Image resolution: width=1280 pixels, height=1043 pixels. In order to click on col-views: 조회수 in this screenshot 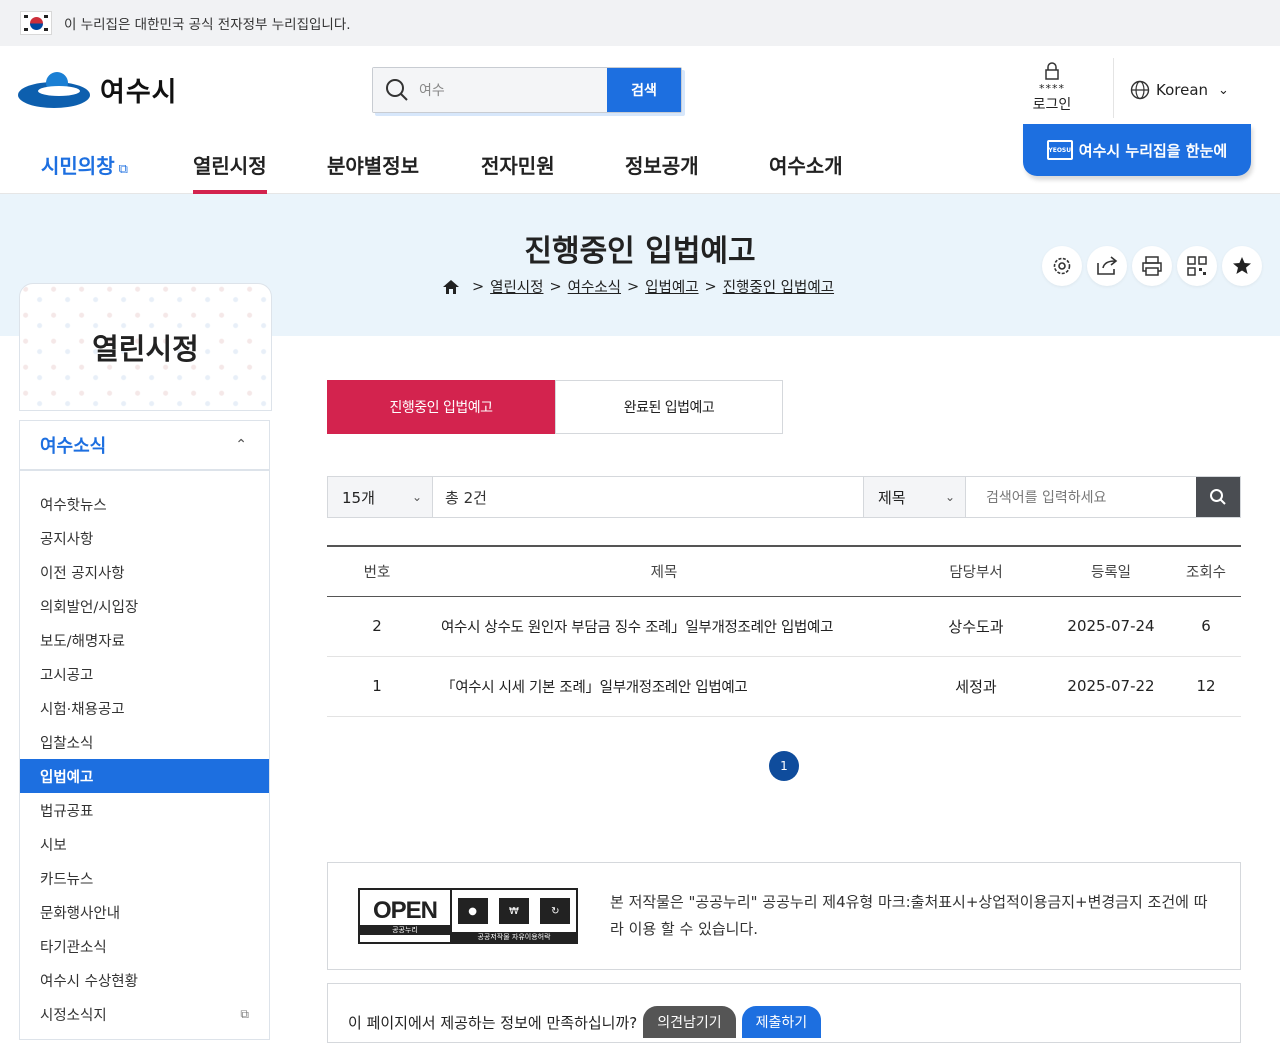, I will do `click(1206, 571)`.